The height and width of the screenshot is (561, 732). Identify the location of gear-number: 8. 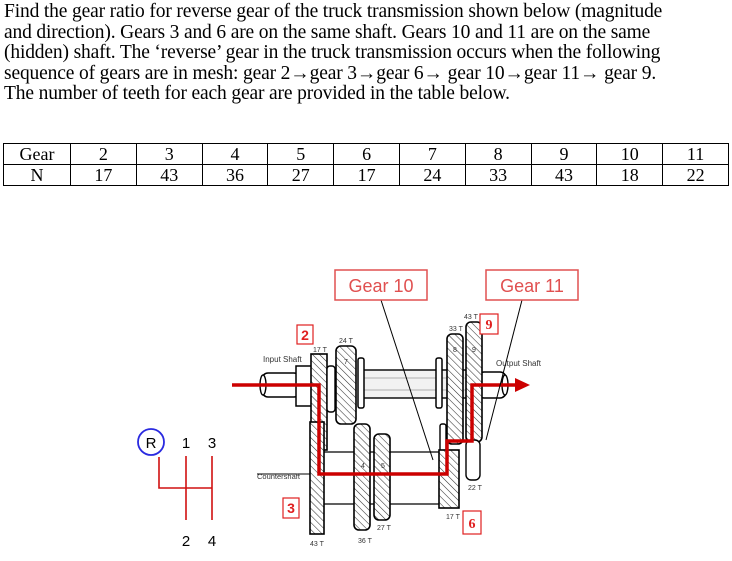
(455, 350).